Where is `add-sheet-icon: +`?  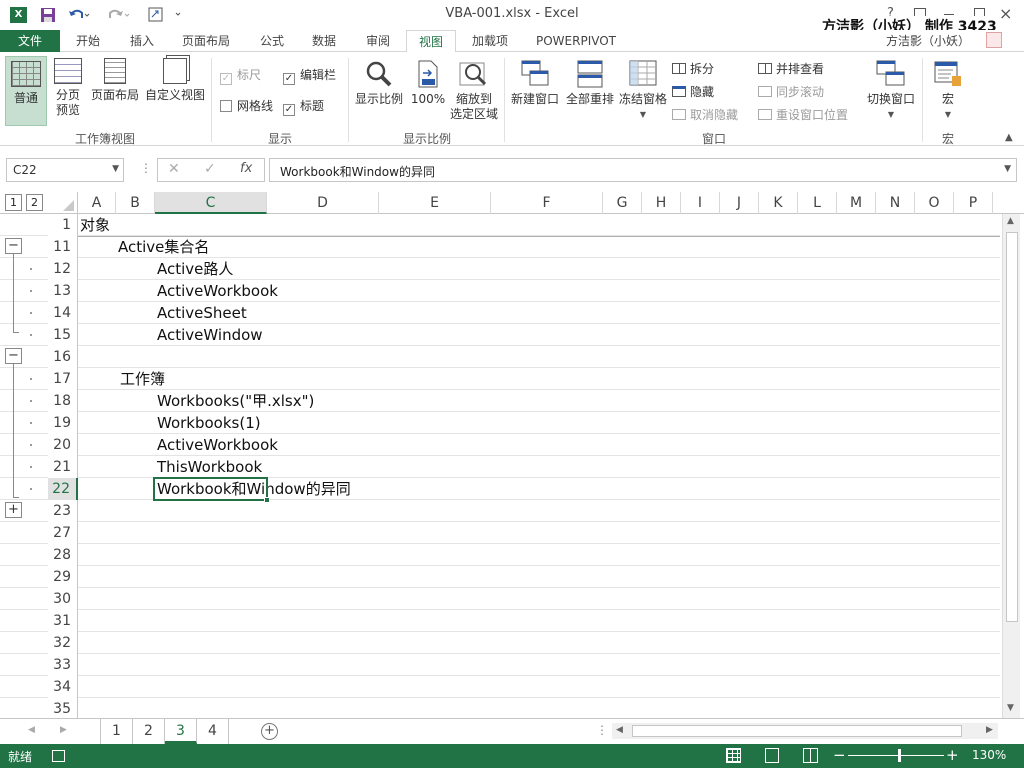
add-sheet-icon: + is located at coordinates (269, 731).